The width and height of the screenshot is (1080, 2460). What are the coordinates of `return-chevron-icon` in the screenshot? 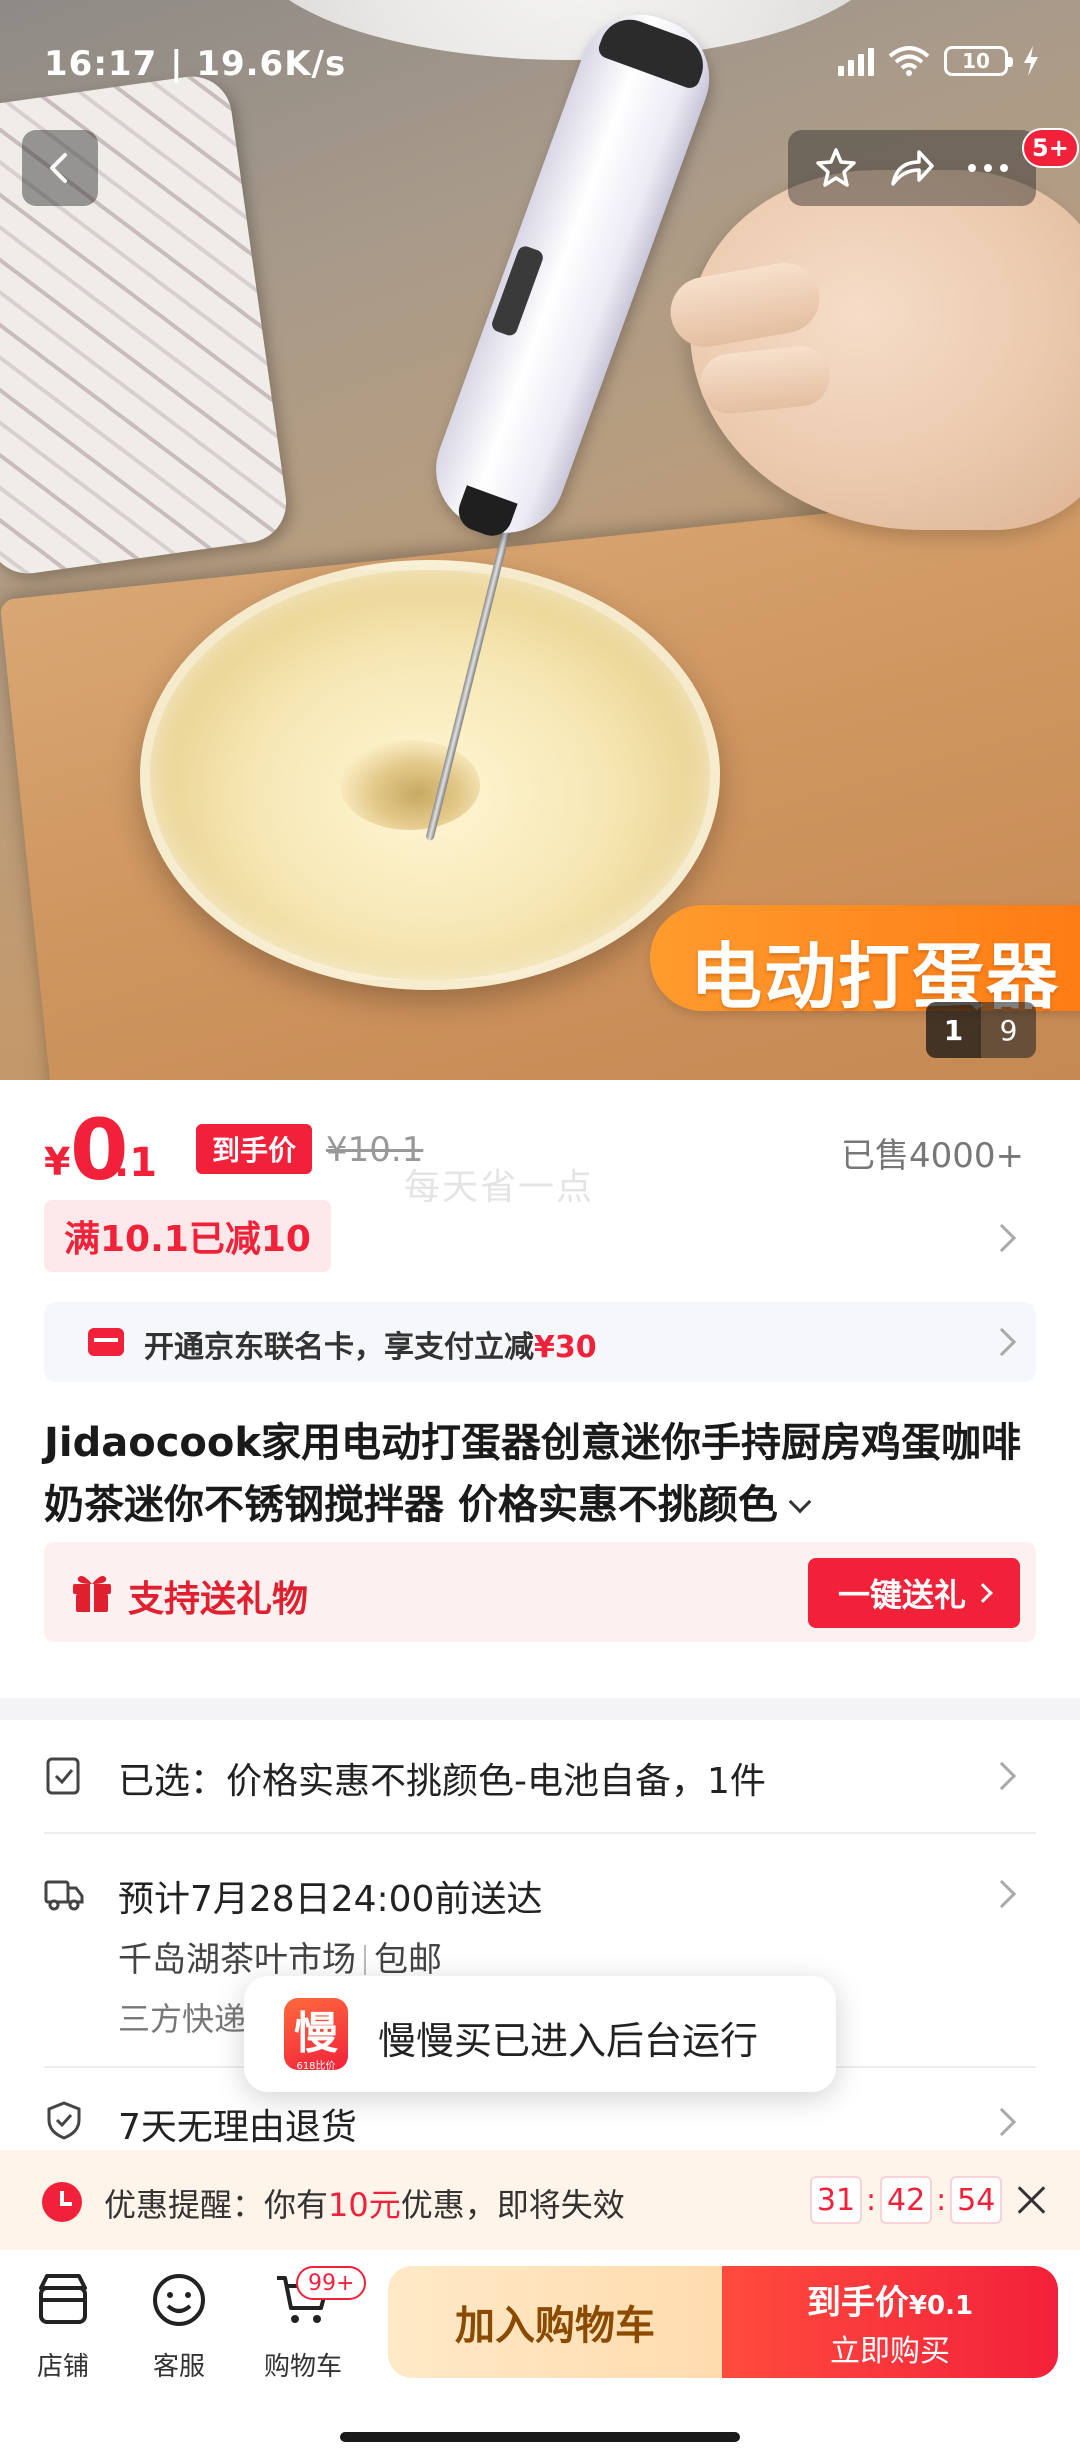 It's located at (1002, 2122).